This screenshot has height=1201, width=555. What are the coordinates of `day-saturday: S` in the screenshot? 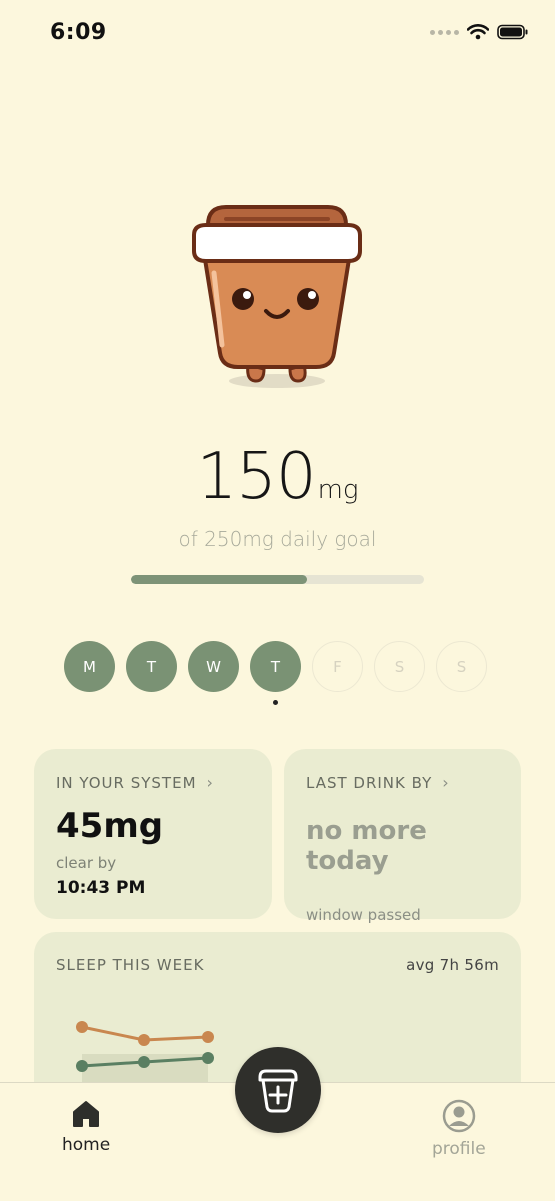 It's located at (399, 666).